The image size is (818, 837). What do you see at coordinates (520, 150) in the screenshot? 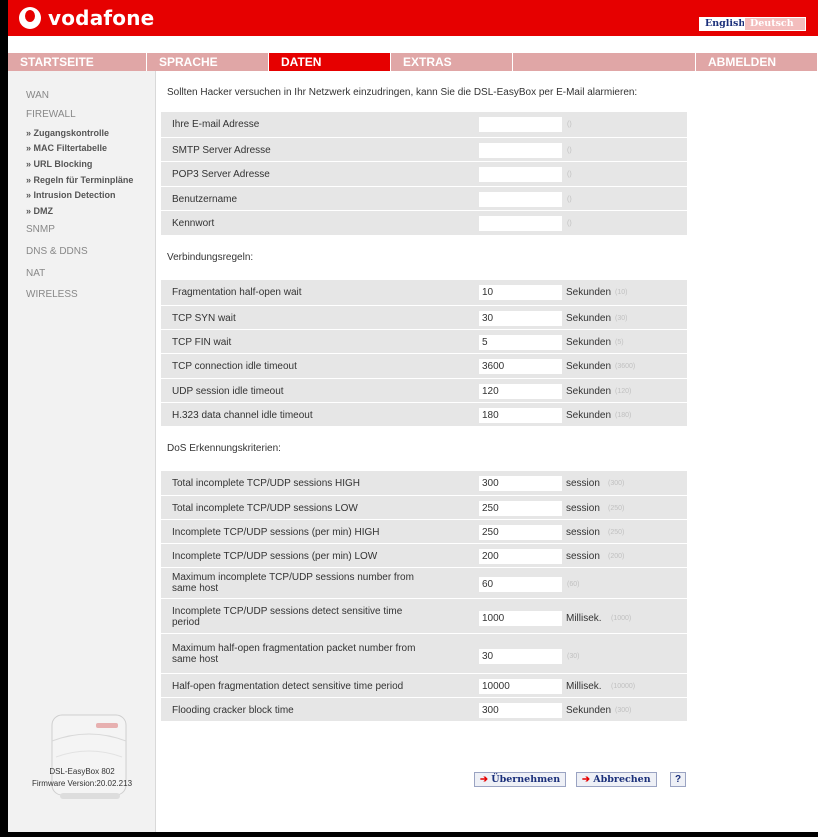
I see `smtp-input` at bounding box center [520, 150].